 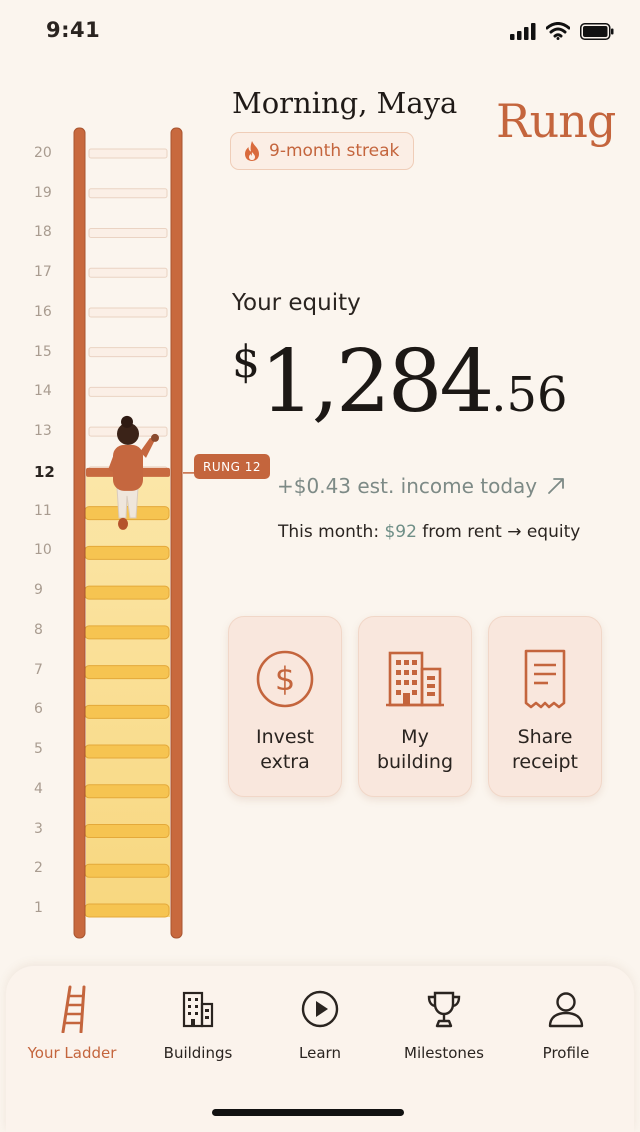 What do you see at coordinates (545, 679) in the screenshot?
I see `receipt-icon` at bounding box center [545, 679].